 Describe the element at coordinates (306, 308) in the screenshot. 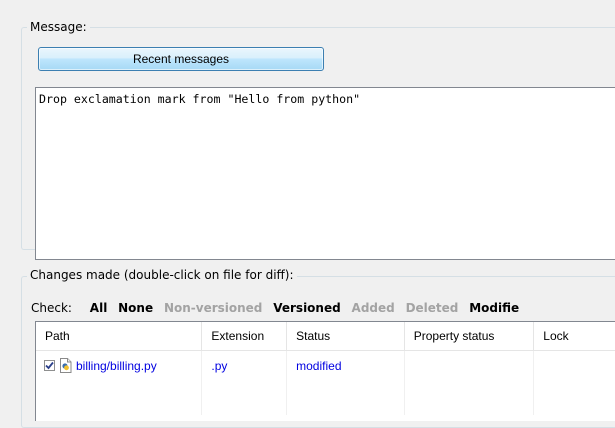

I see `check-versioned-link: Versioned` at that location.